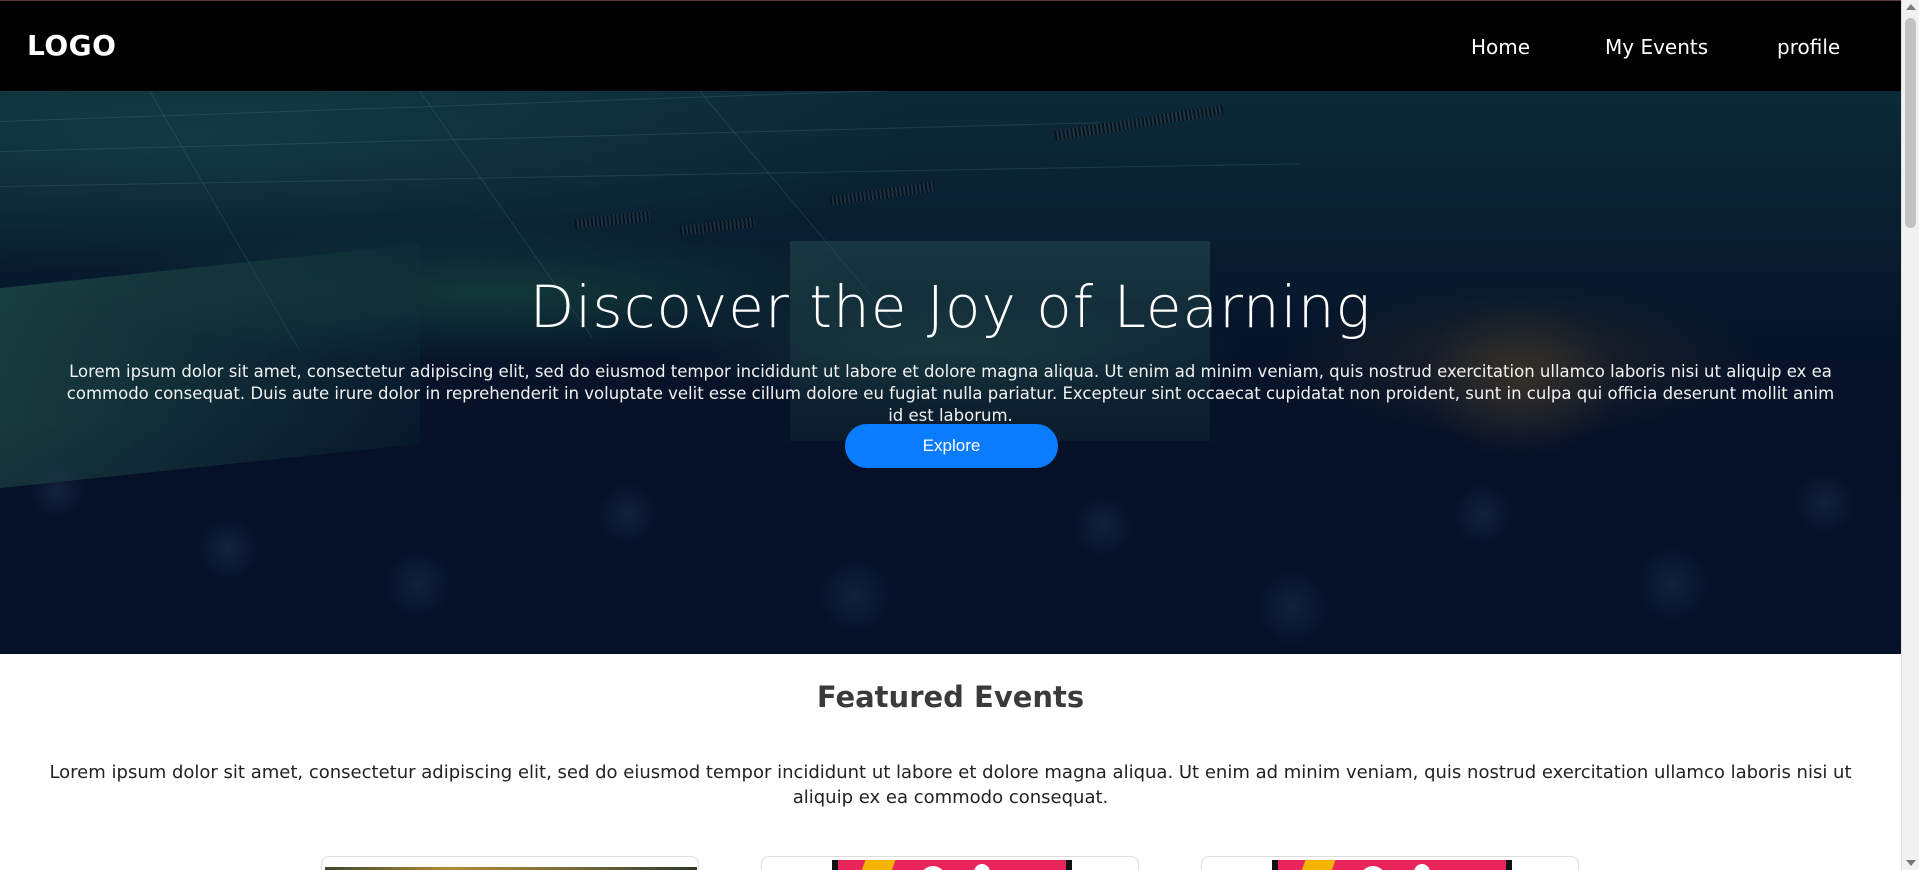  I want to click on nav-link-home: Home, so click(1500, 47).